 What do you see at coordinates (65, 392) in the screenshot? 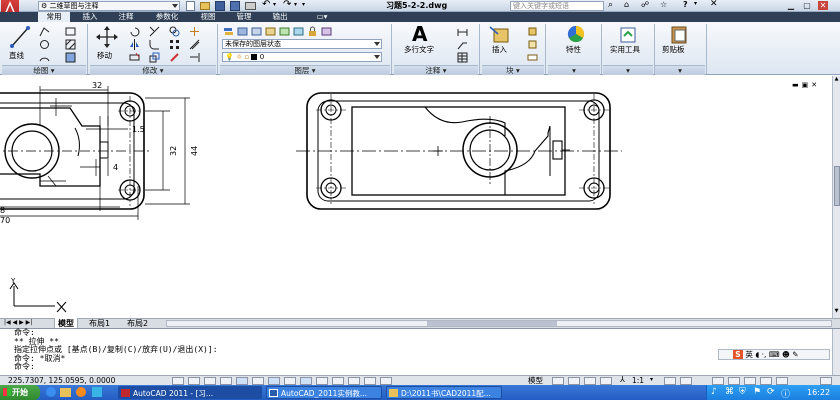
I see `quick-launch-folder-icon` at bounding box center [65, 392].